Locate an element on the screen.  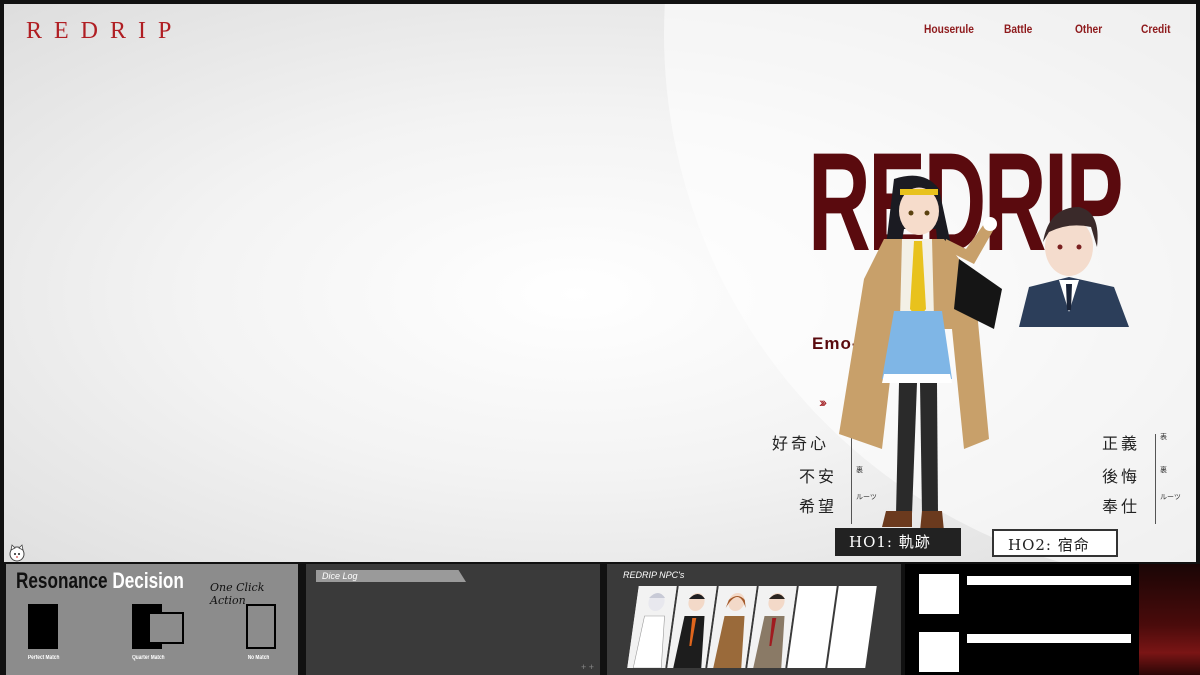
resonance-title-b: Decision is located at coordinates (148, 580).